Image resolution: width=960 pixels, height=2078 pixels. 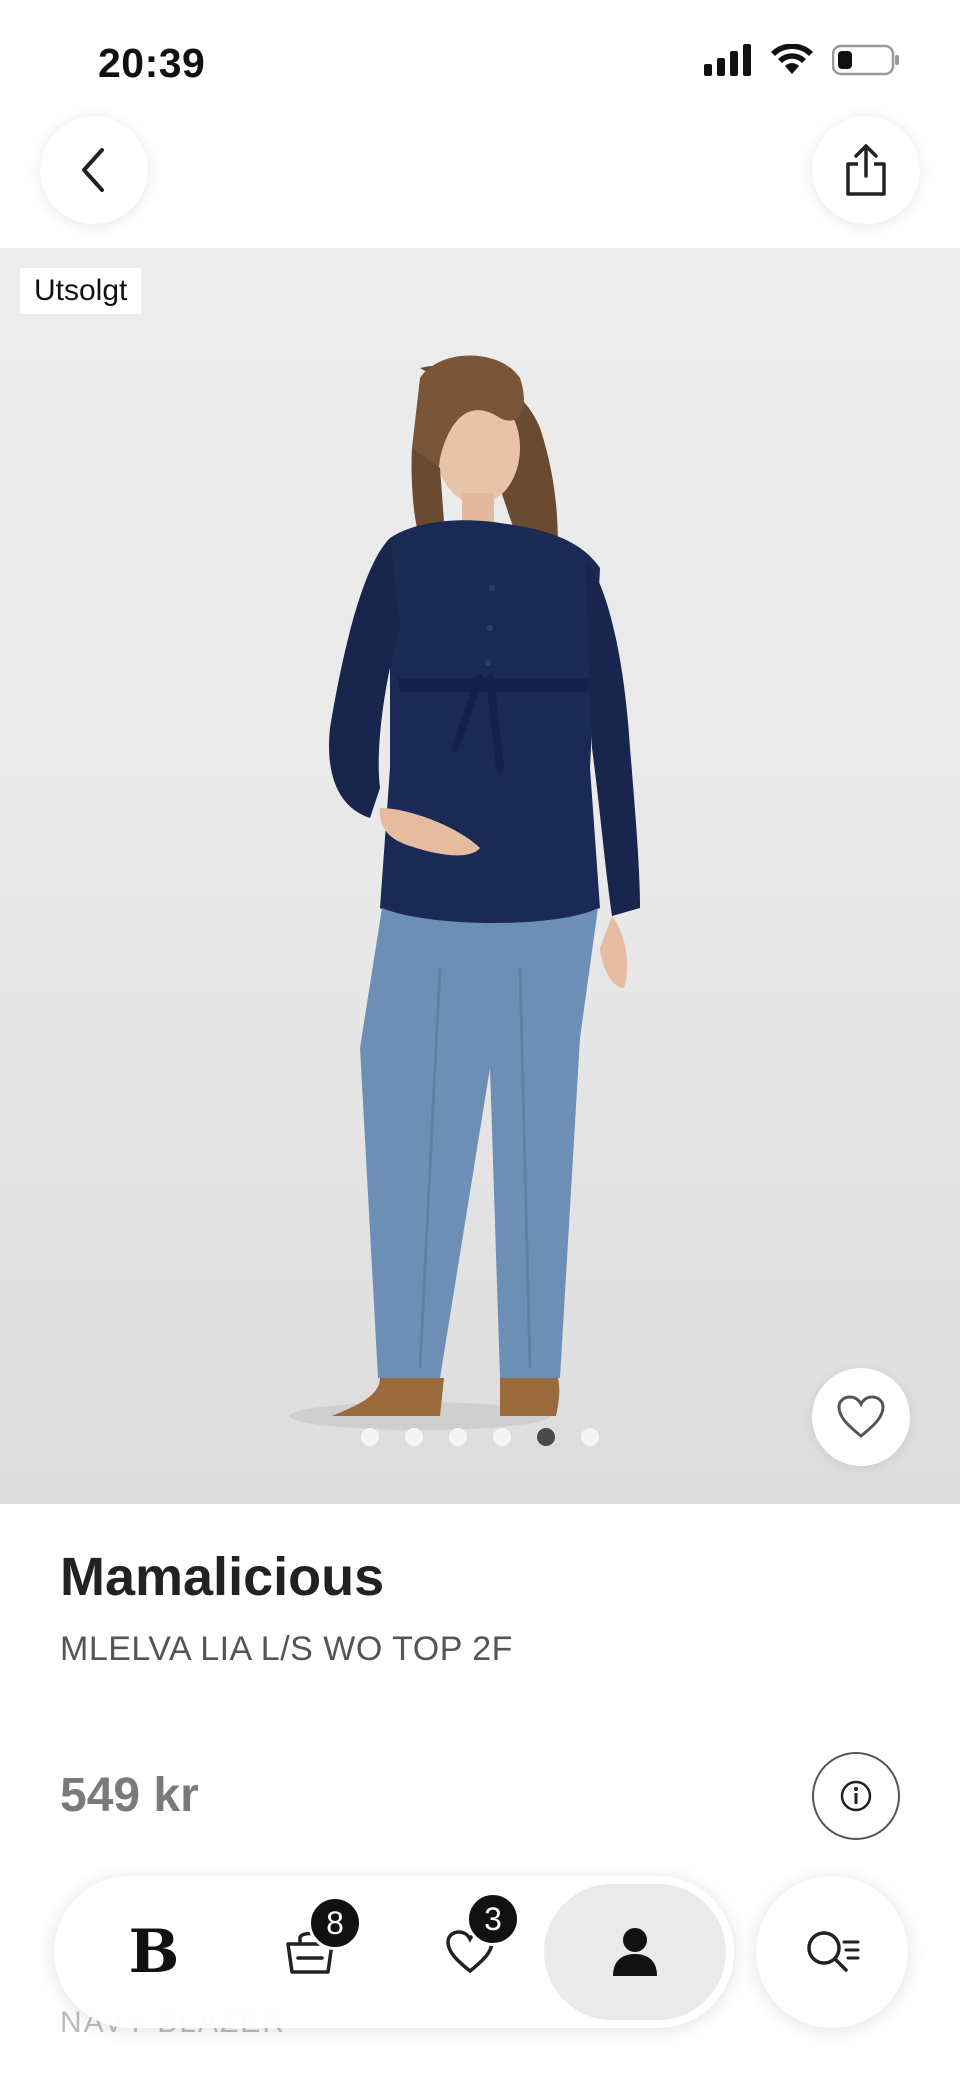 I want to click on favorites-count-badge: 3, so click(x=493, y=1919).